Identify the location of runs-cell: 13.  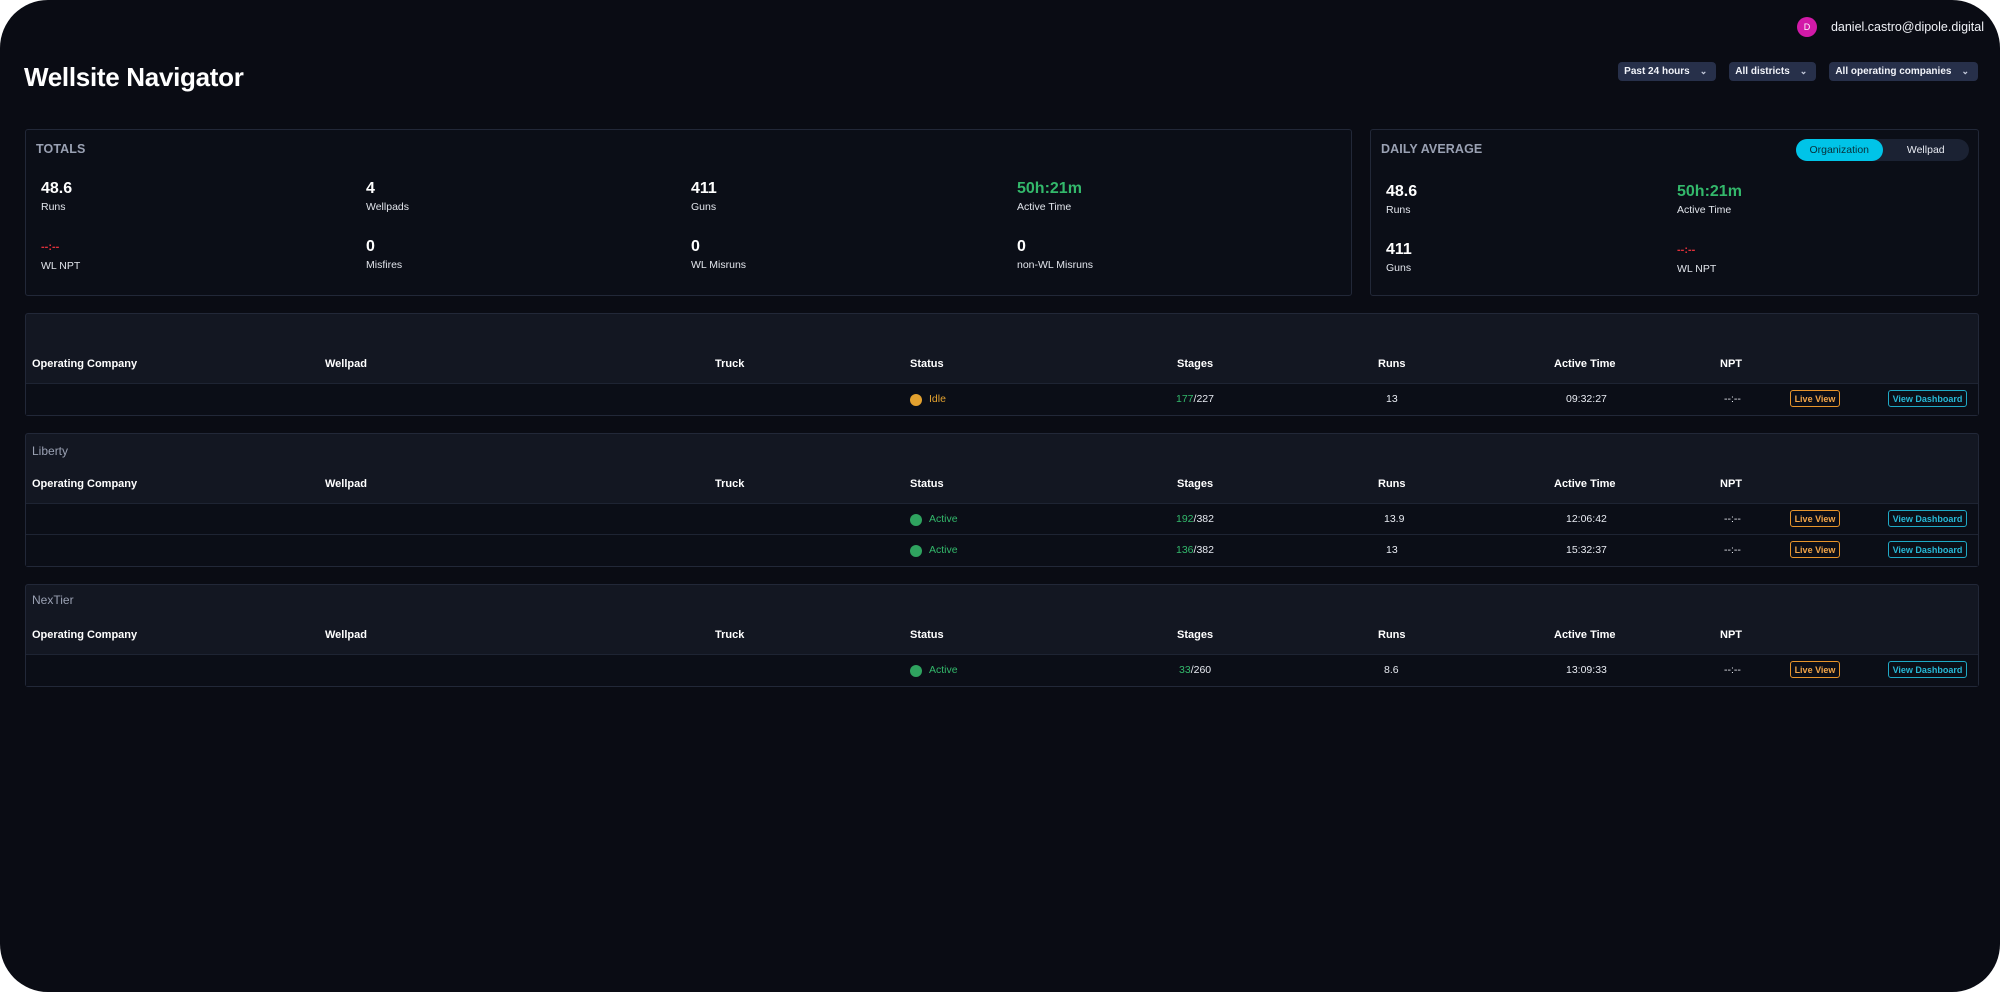
(1392, 550).